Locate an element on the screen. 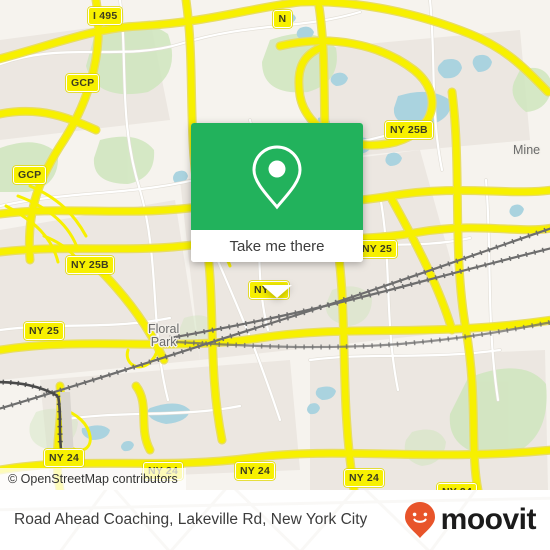  take-me-there-label: Take me there is located at coordinates (277, 246).